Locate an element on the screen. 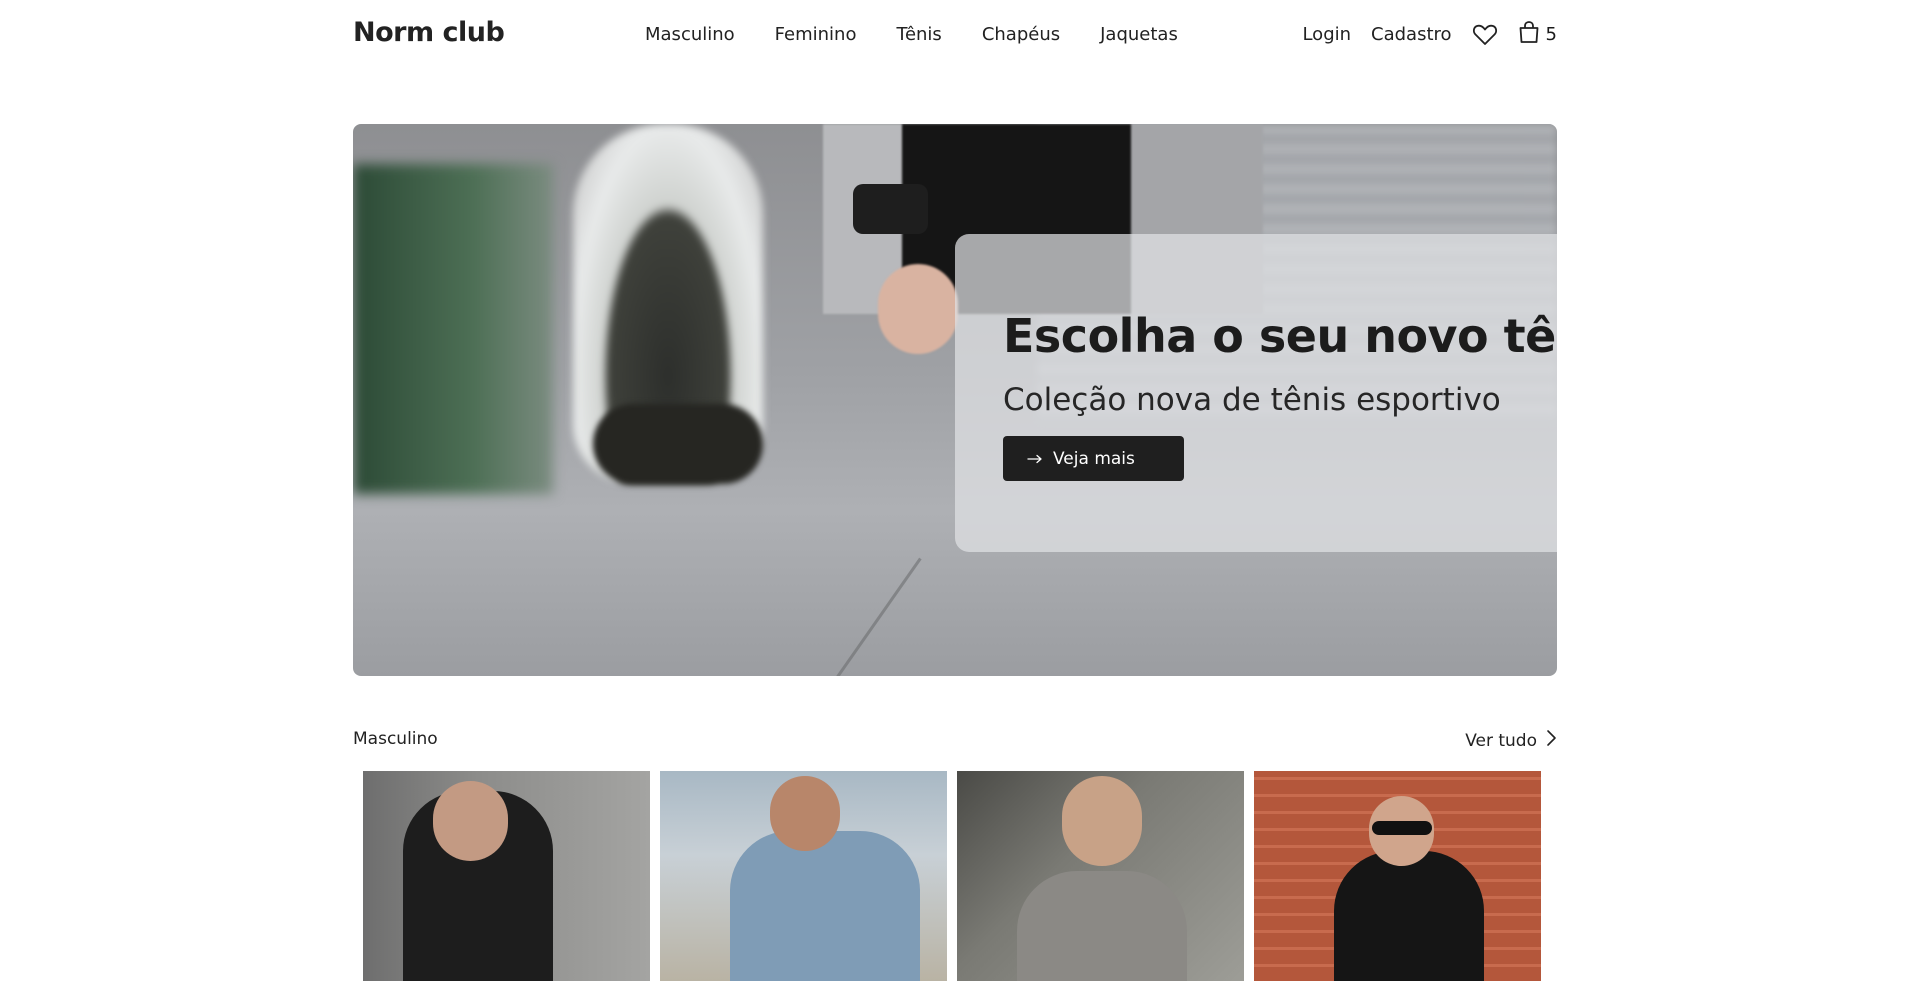 This screenshot has width=1905, height=981. arrow-right-icon is located at coordinates (1035, 459).